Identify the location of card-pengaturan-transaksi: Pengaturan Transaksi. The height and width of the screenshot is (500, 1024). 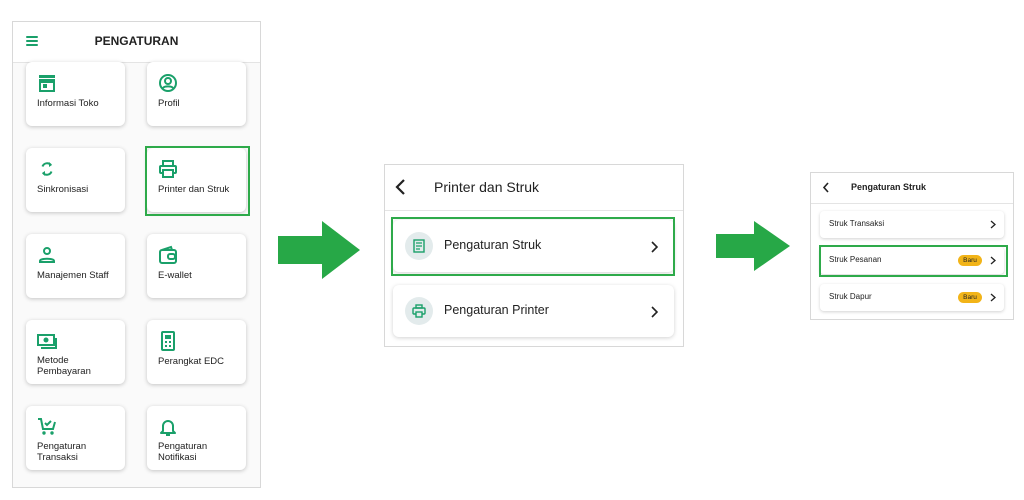
(75, 438).